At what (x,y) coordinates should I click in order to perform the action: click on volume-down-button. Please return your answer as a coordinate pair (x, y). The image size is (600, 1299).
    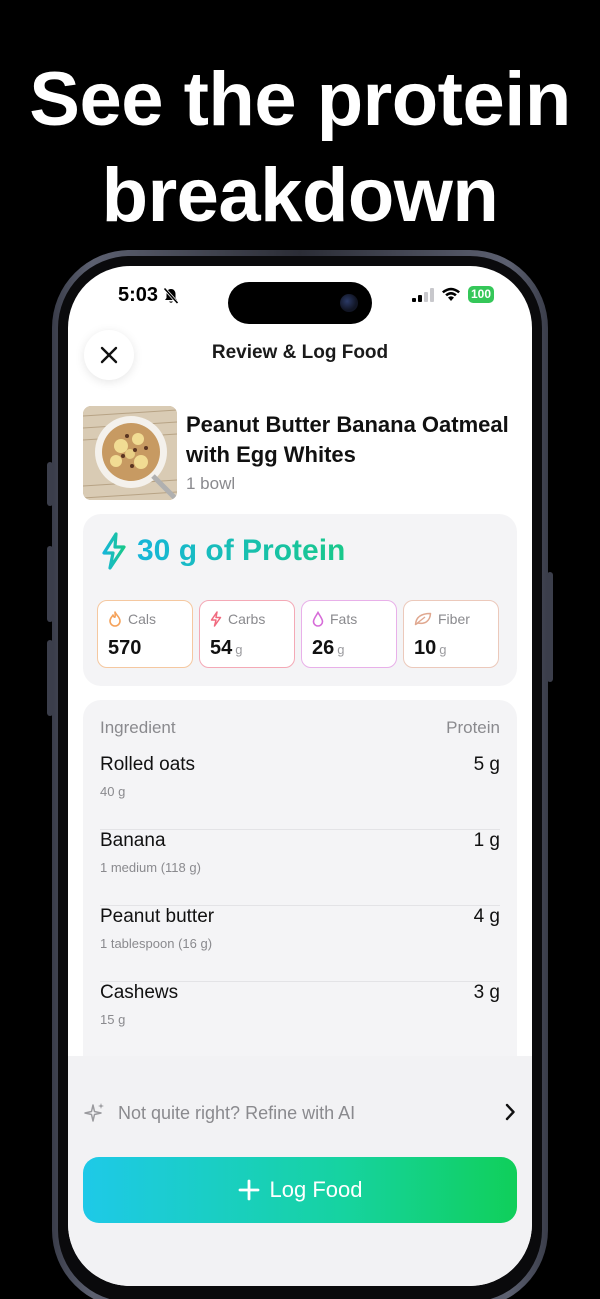
    Looking at the image, I should click on (50, 678).